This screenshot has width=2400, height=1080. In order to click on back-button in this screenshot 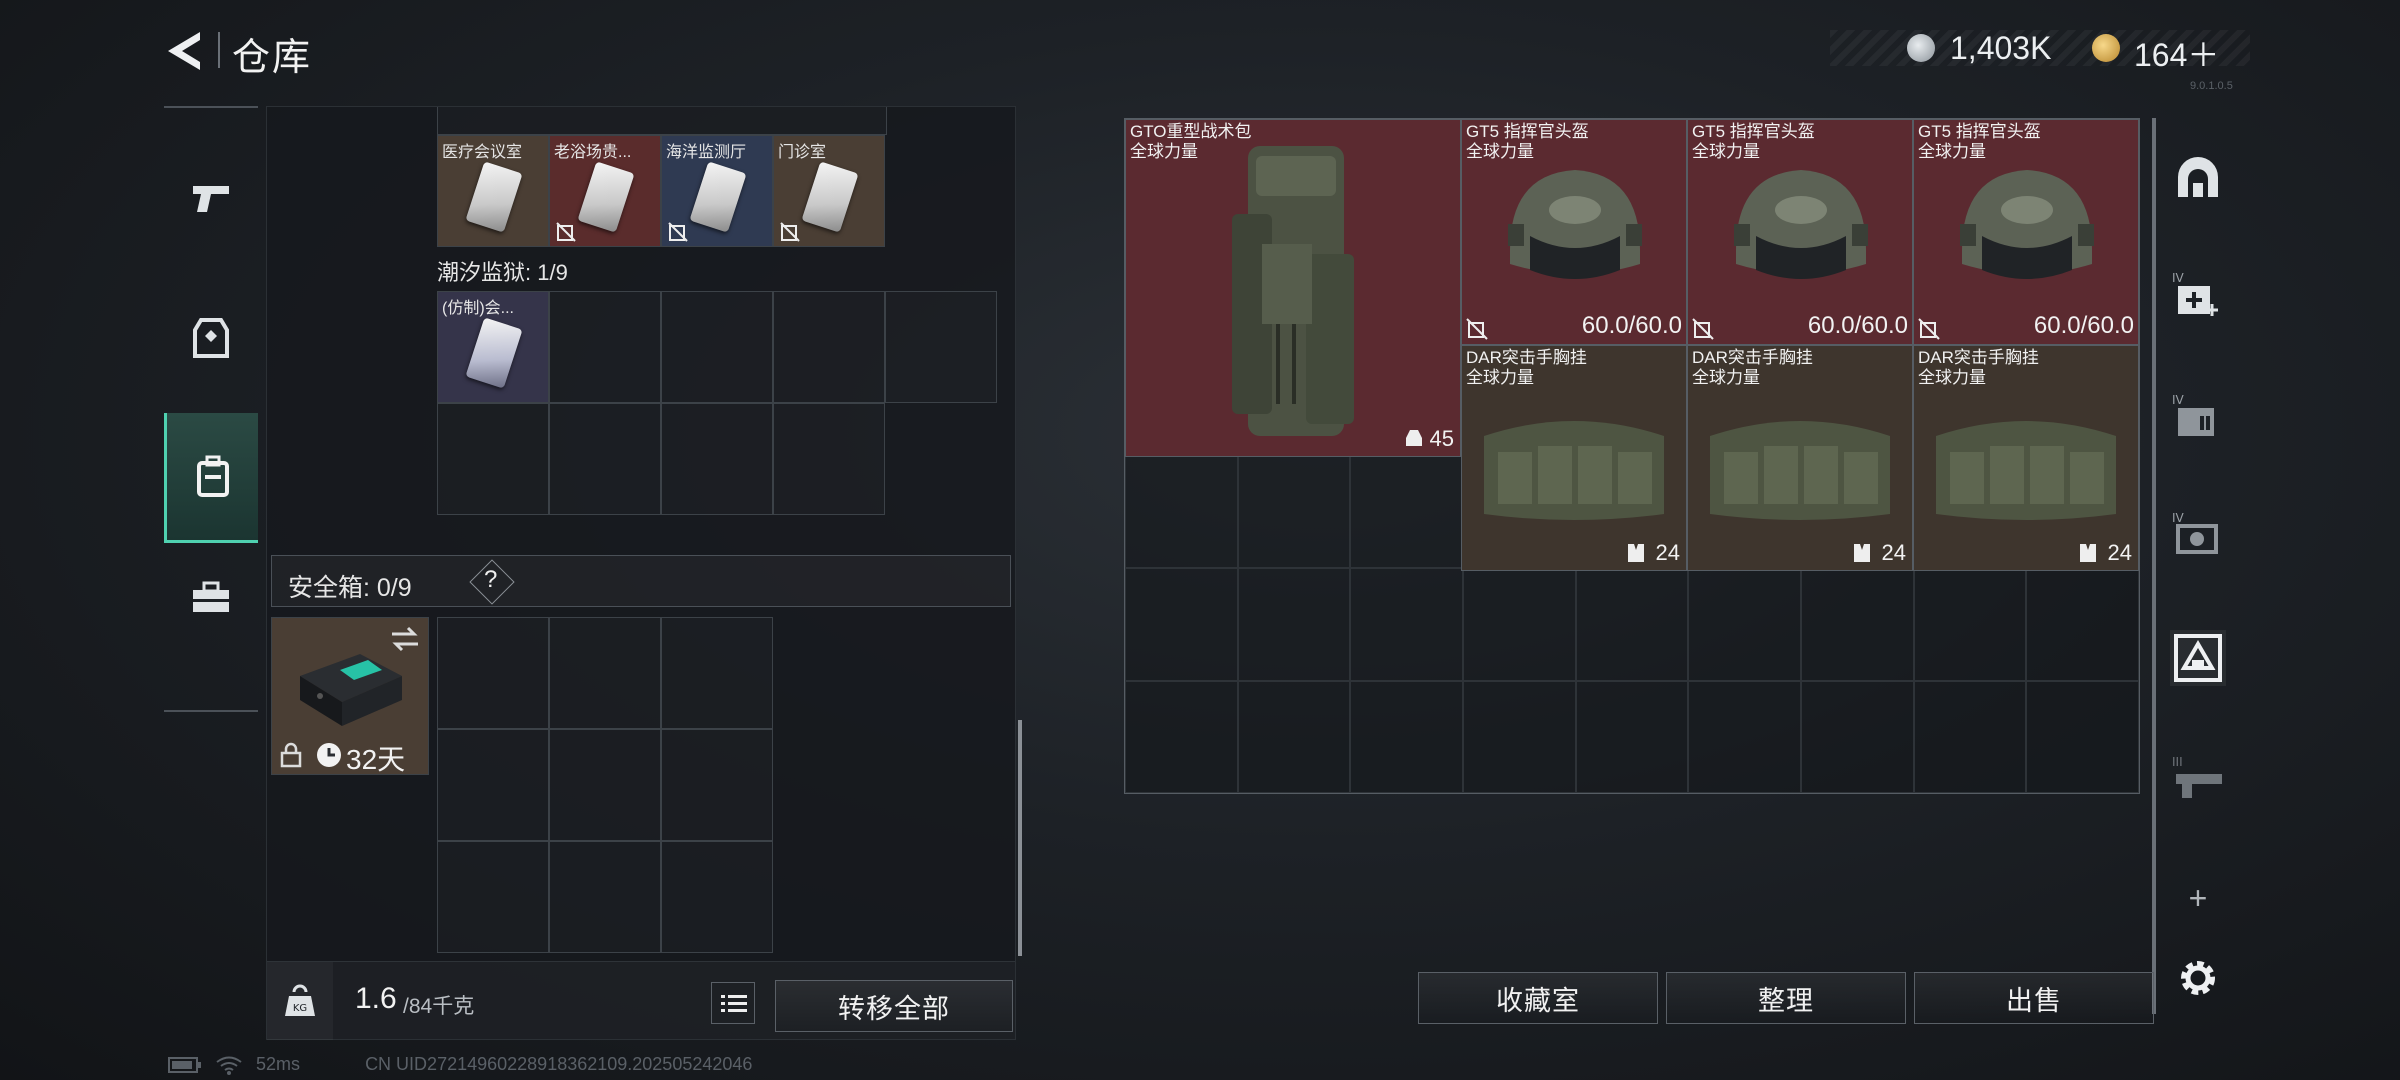, I will do `click(185, 51)`.